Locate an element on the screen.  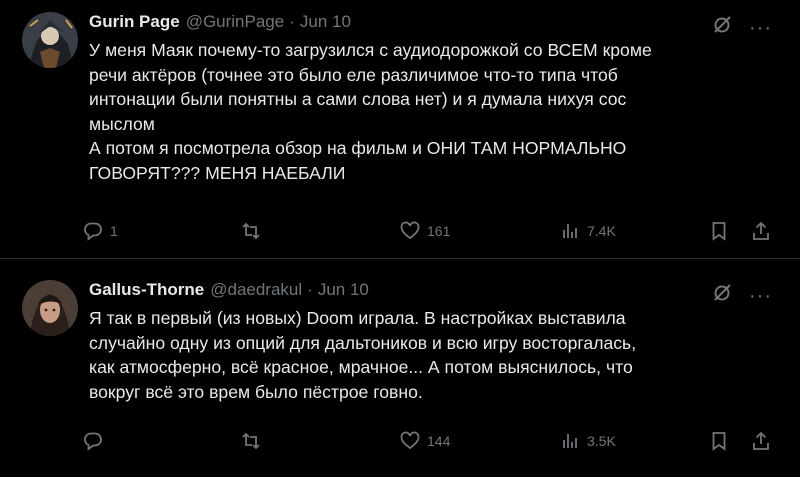
tweet-header: Gallus-Thorne @daedrakul · Jun 10 is located at coordinates (229, 290).